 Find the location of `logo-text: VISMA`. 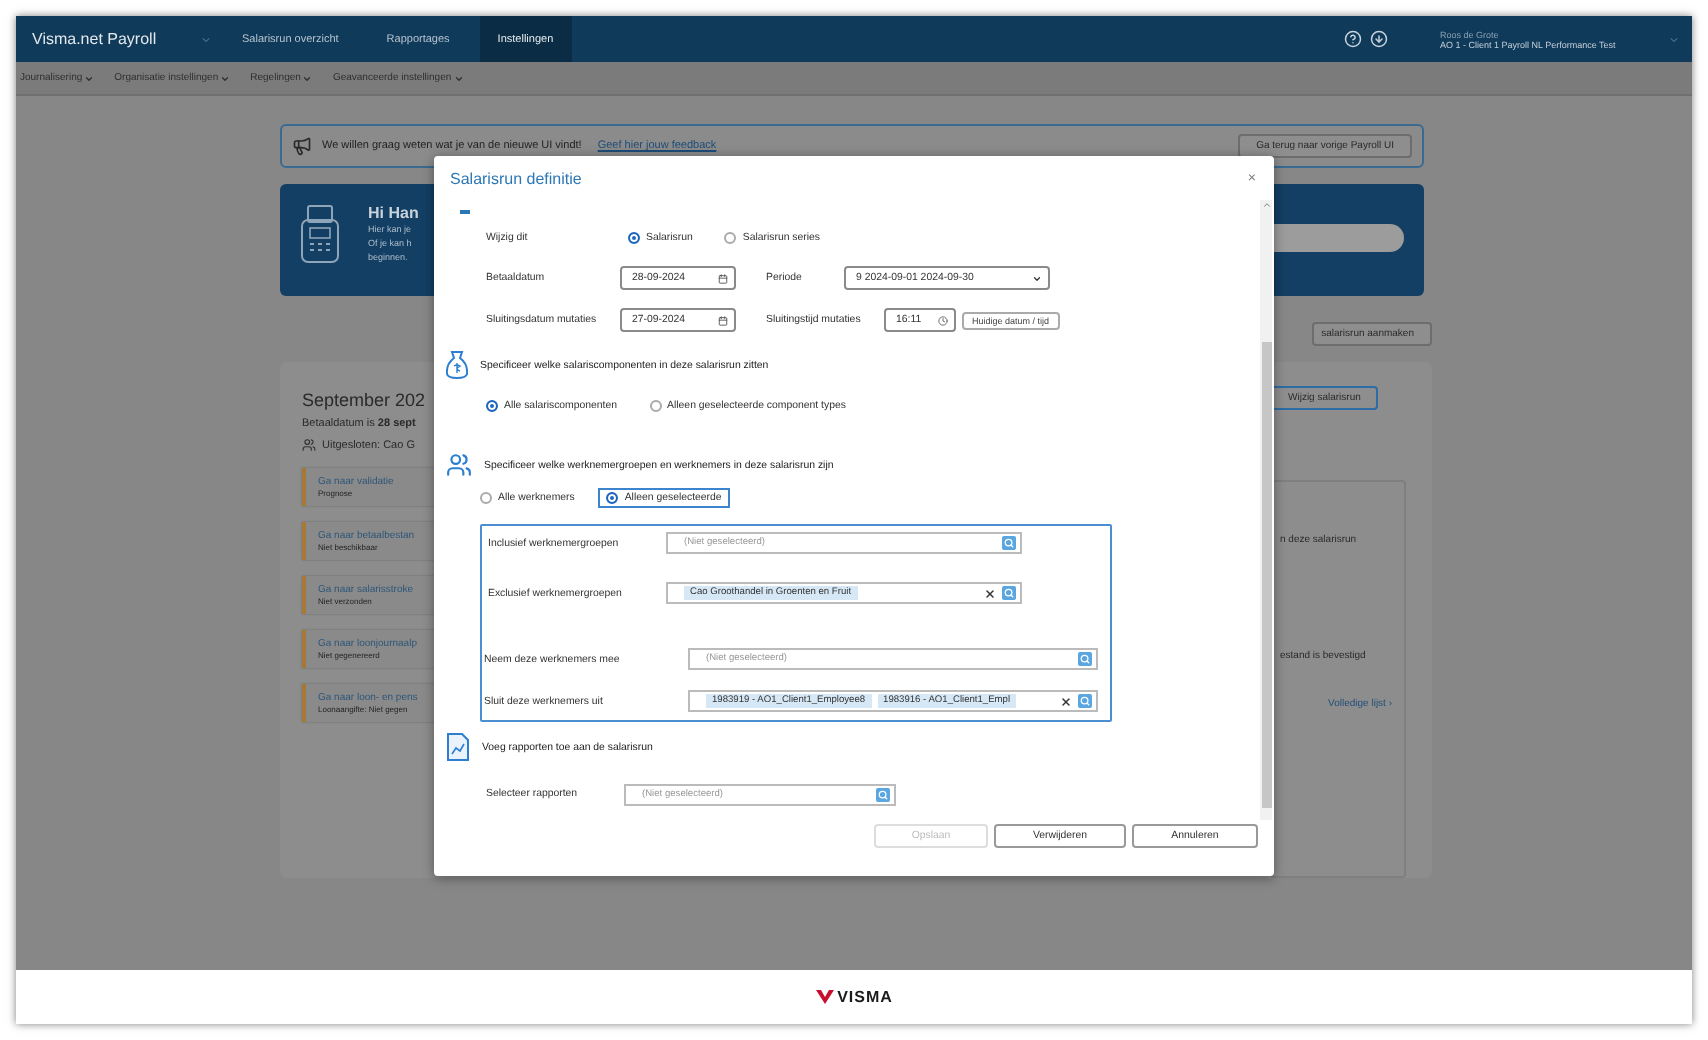

logo-text: VISMA is located at coordinates (865, 997).